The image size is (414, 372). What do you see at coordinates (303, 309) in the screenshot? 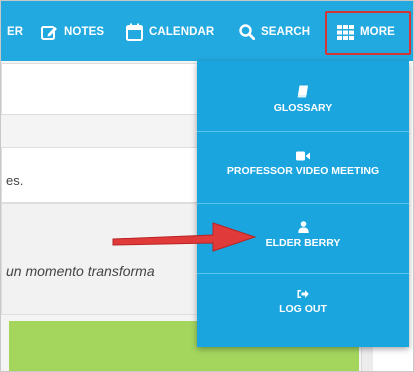
I see `menu-item-label: LOG OUT` at bounding box center [303, 309].